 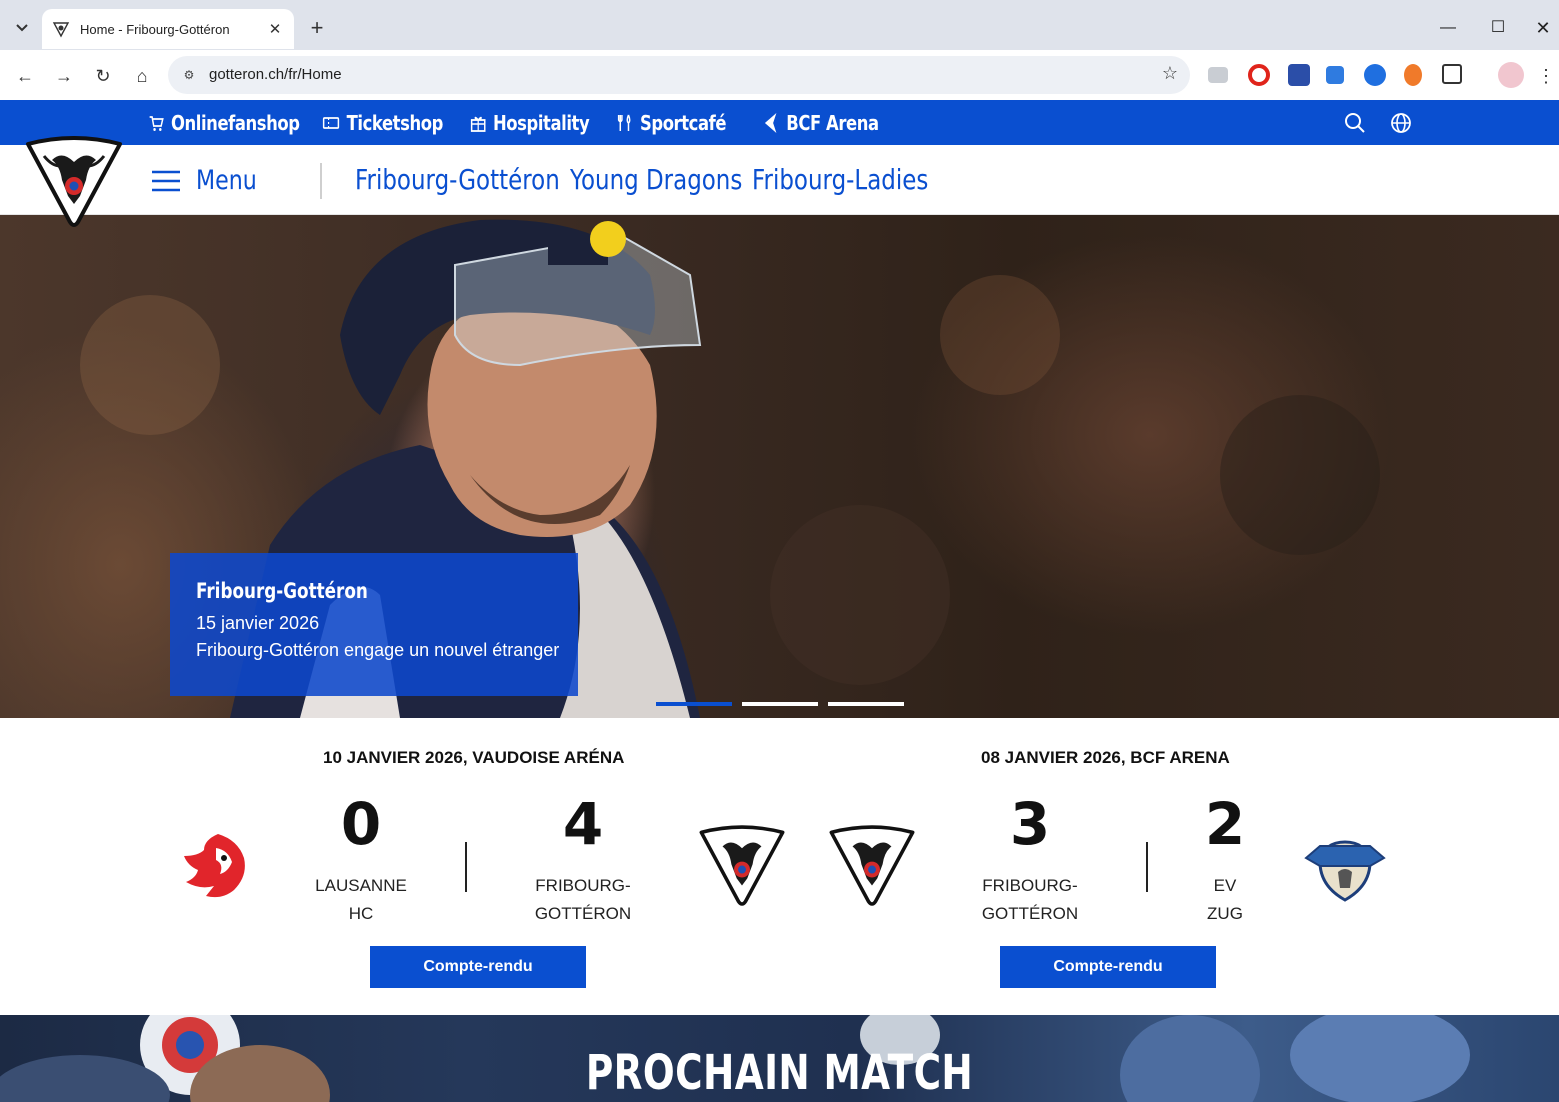 I want to click on maximize-button: ☐, so click(x=1498, y=28).